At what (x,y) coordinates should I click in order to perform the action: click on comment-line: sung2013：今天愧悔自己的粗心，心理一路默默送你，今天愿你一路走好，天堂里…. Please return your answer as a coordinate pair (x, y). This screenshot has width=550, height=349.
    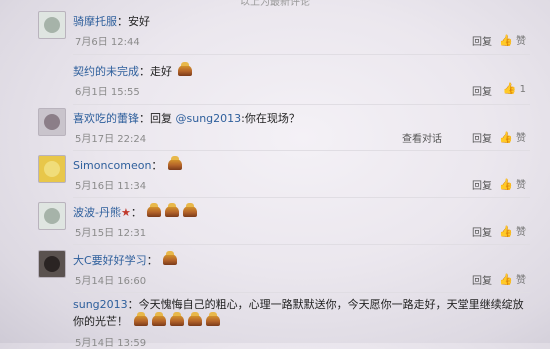
    Looking at the image, I should click on (298, 313).